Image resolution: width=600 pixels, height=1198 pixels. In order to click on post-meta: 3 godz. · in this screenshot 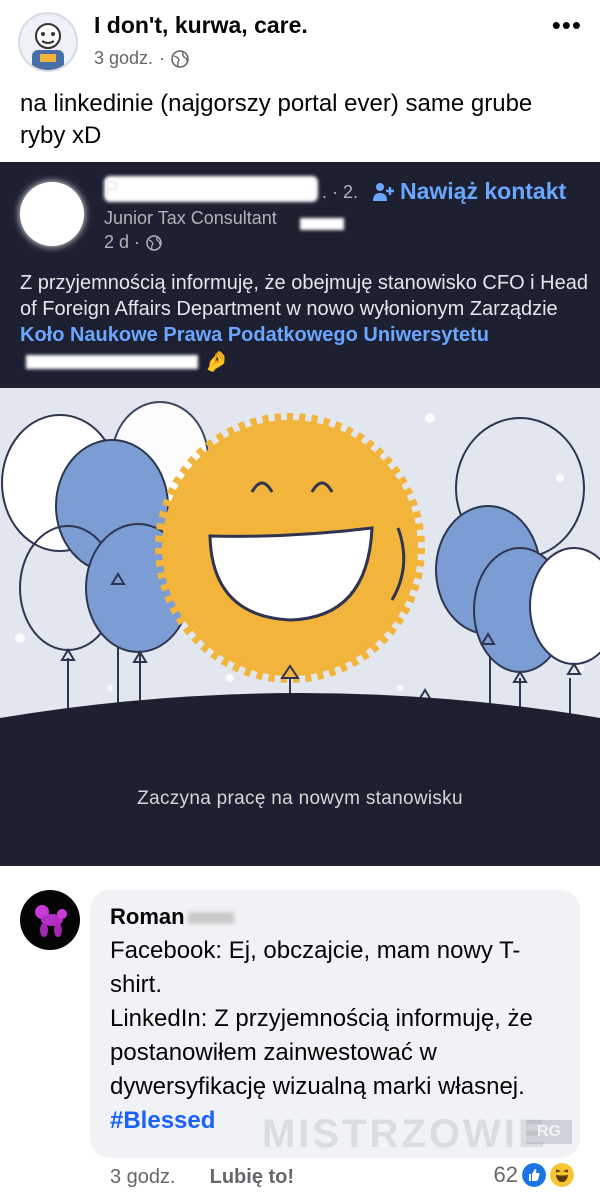, I will do `click(141, 58)`.